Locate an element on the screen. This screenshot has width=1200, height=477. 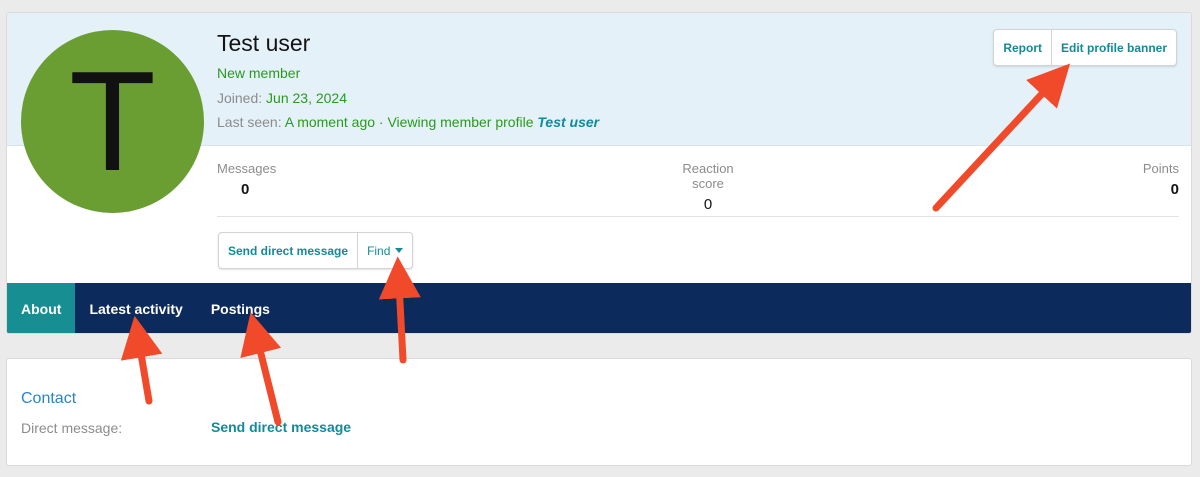
profile-stats: Messages 0 Reaction score 0 Points 0 is located at coordinates (698, 189).